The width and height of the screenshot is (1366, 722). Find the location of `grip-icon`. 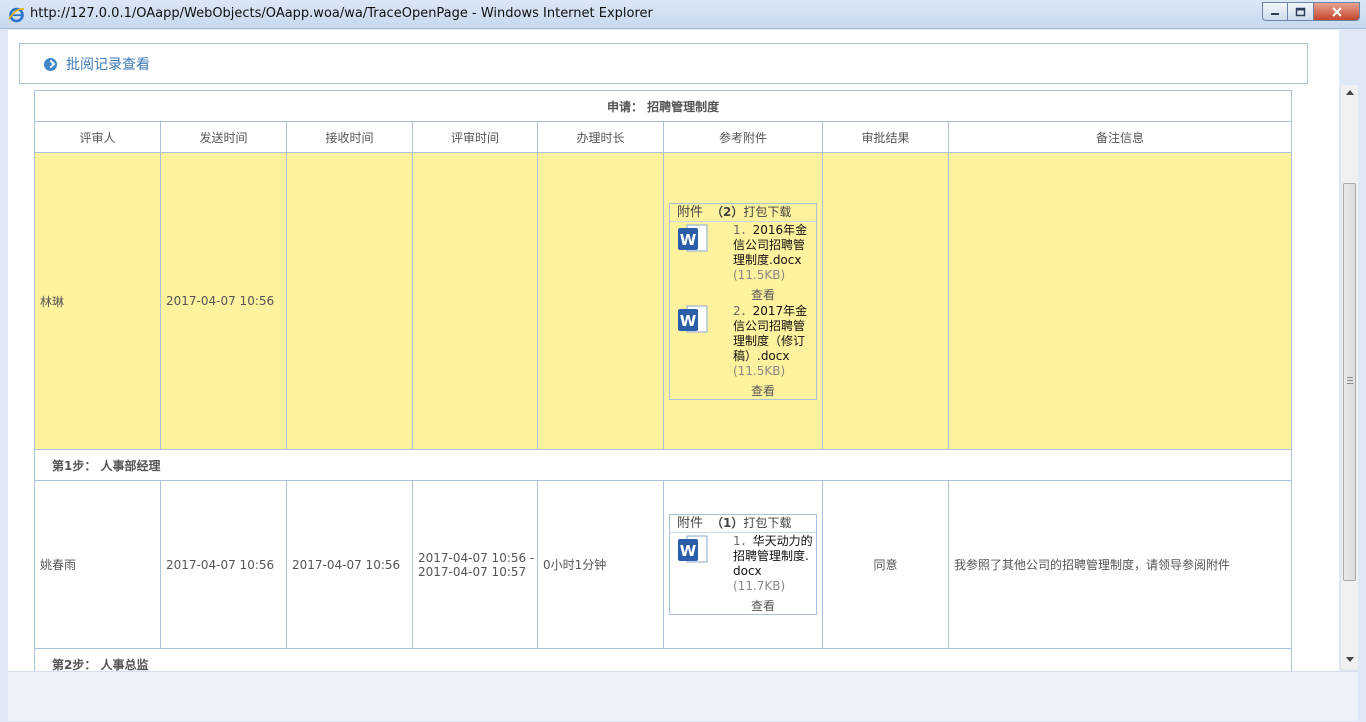

grip-icon is located at coordinates (1350, 381).